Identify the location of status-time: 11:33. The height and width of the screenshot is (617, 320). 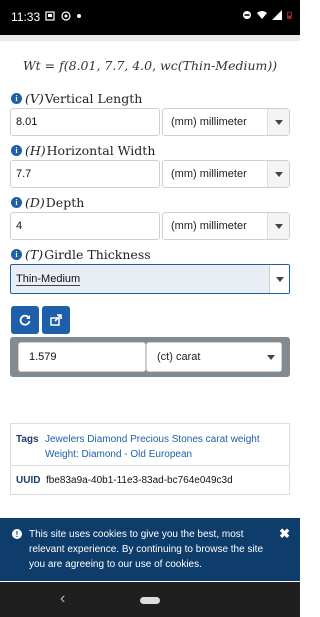
(26, 17).